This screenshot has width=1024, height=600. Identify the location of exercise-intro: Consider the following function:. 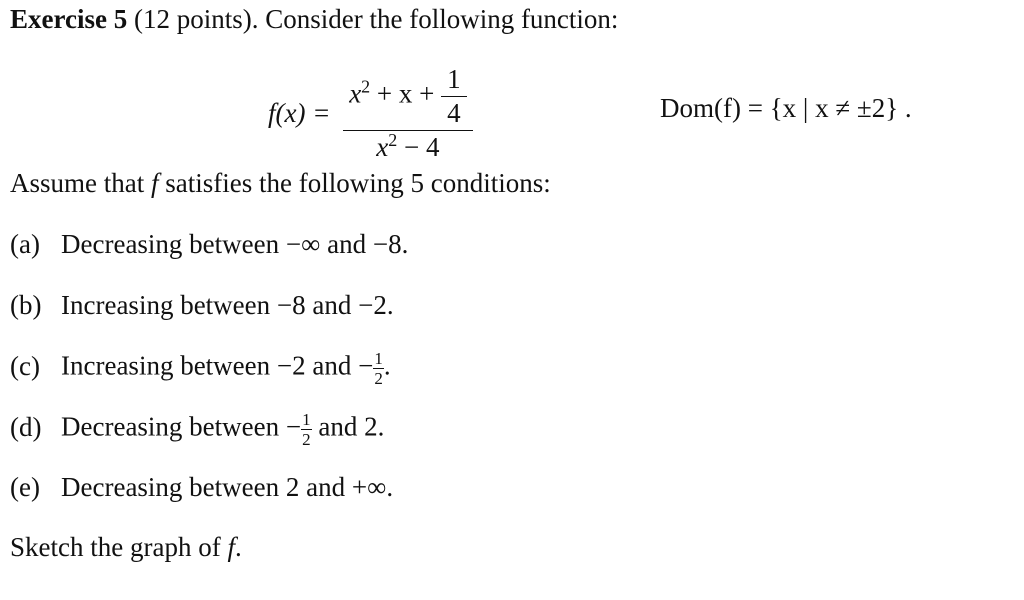
(442, 19).